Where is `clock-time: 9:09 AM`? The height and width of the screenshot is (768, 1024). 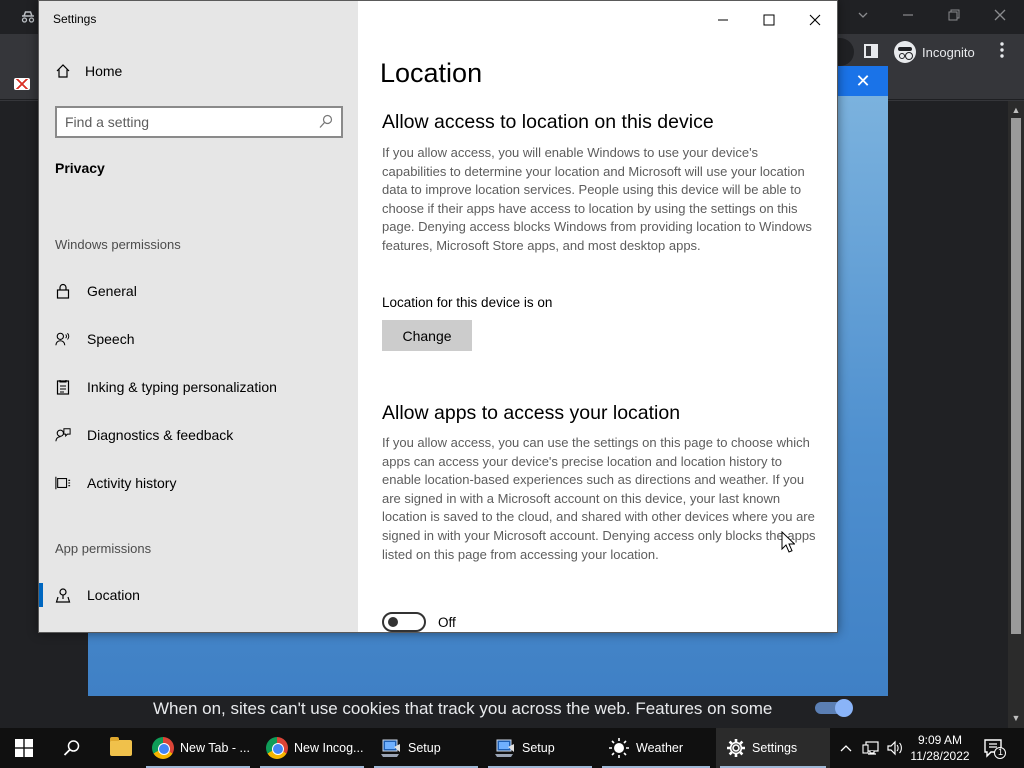 clock-time: 9:09 AM is located at coordinates (940, 740).